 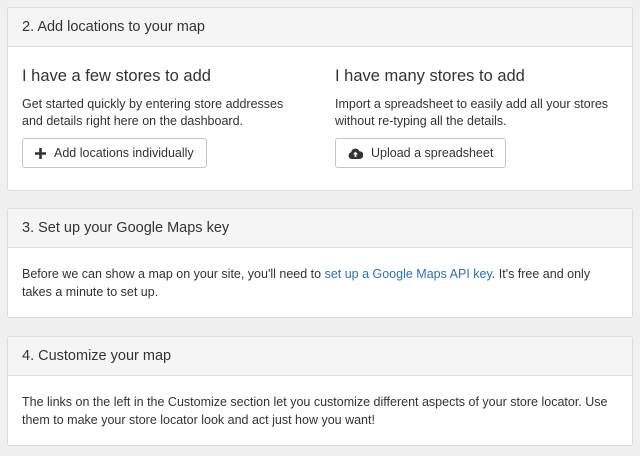 What do you see at coordinates (355, 153) in the screenshot?
I see `cloud-upload-icon` at bounding box center [355, 153].